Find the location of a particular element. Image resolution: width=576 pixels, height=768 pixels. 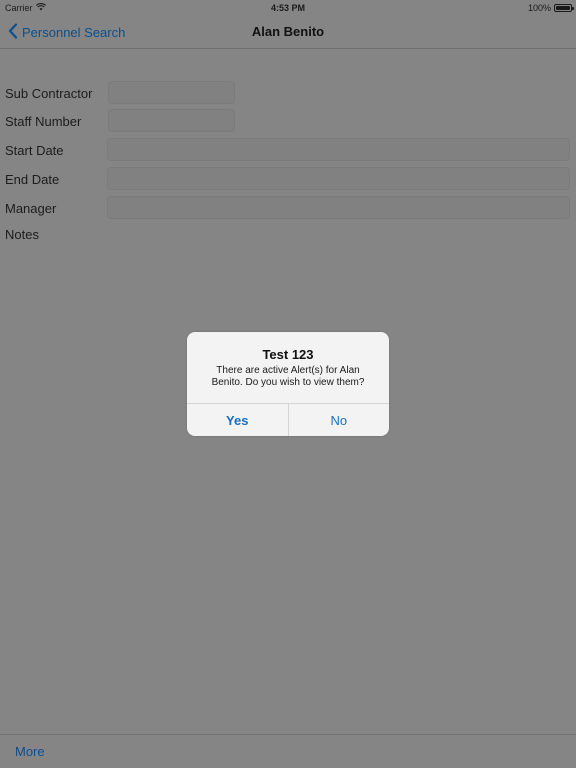

battery-fill is located at coordinates (563, 8).